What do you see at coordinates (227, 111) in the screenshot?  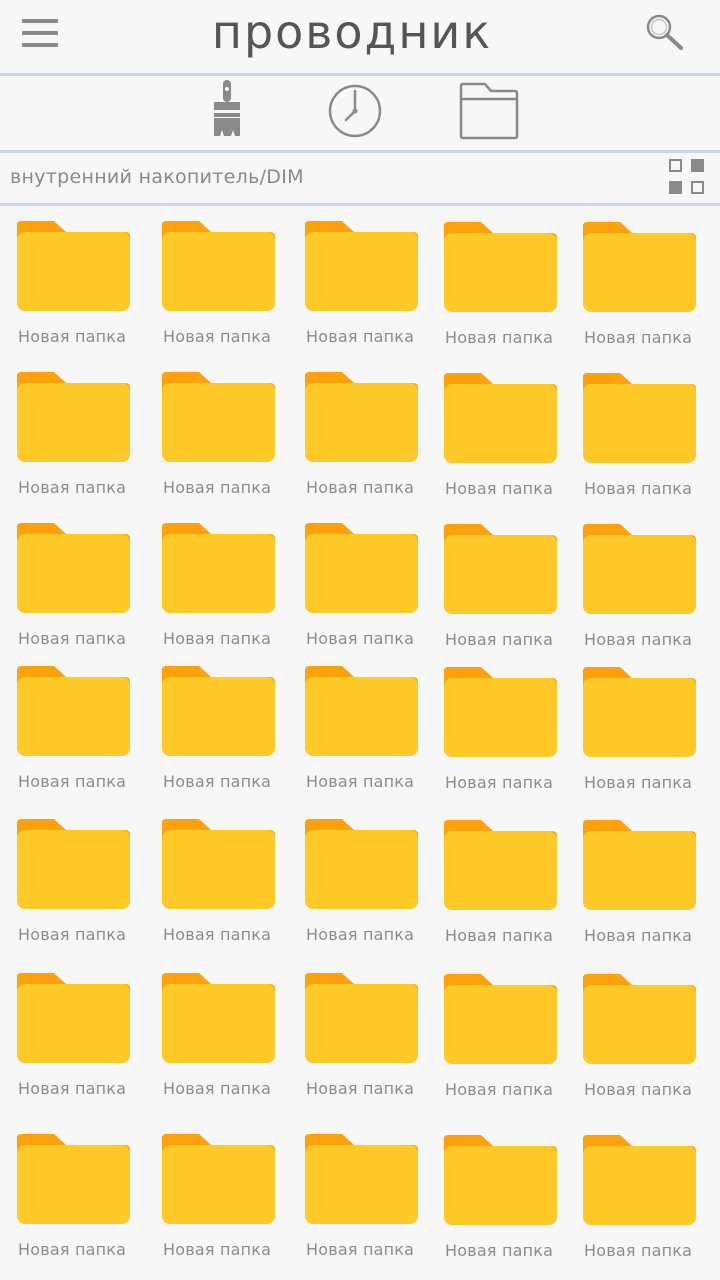 I see `brush-icon` at bounding box center [227, 111].